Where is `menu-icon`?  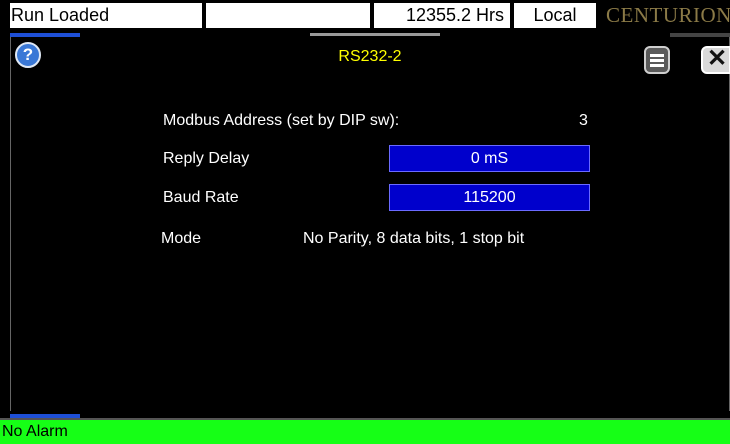
menu-icon is located at coordinates (657, 60).